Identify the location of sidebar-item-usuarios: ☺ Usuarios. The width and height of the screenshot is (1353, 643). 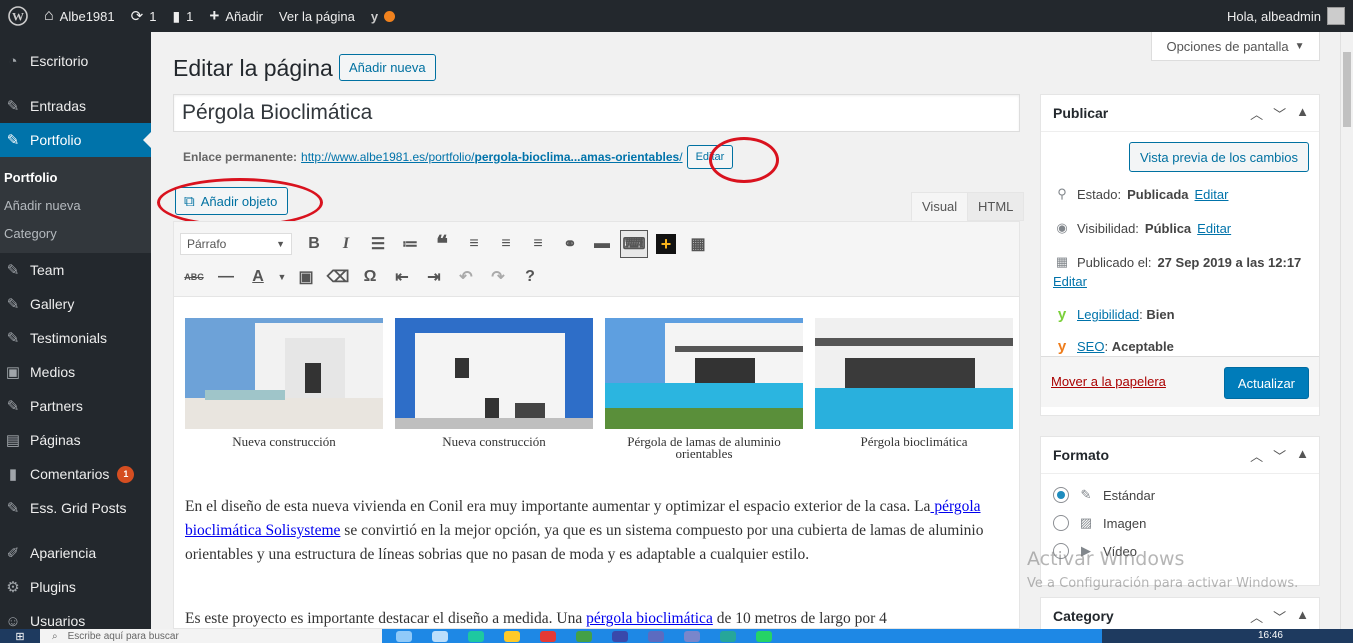
(75, 617).